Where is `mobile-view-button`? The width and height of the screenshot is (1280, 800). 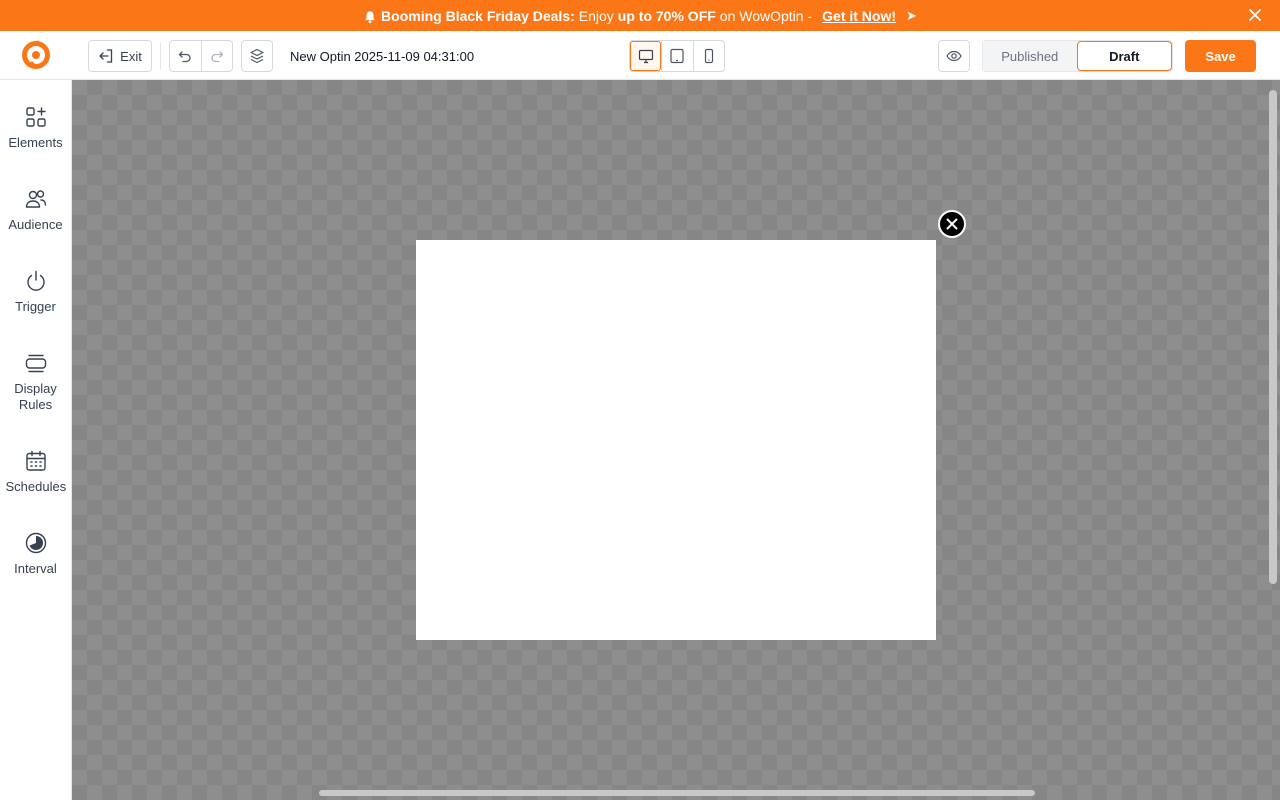 mobile-view-button is located at coordinates (708, 56).